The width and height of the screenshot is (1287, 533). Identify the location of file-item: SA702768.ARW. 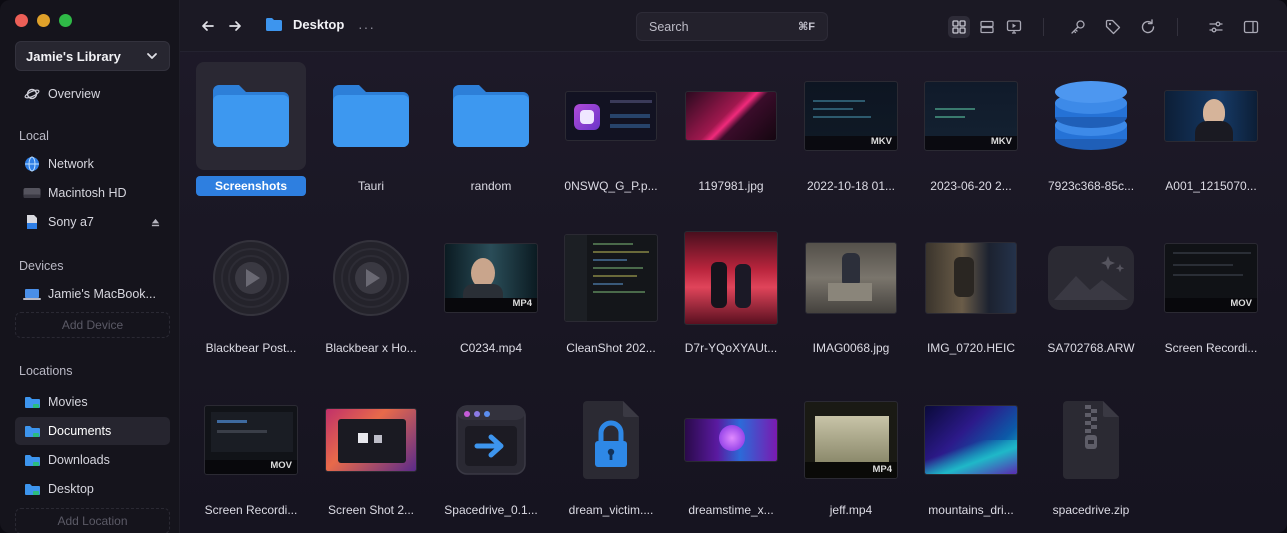
(1091, 294).